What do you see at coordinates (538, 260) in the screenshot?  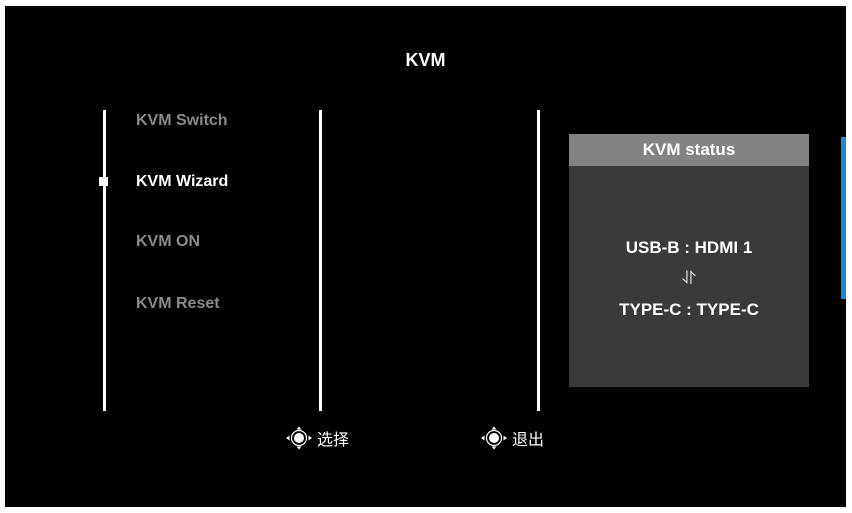 I see `right-divider` at bounding box center [538, 260].